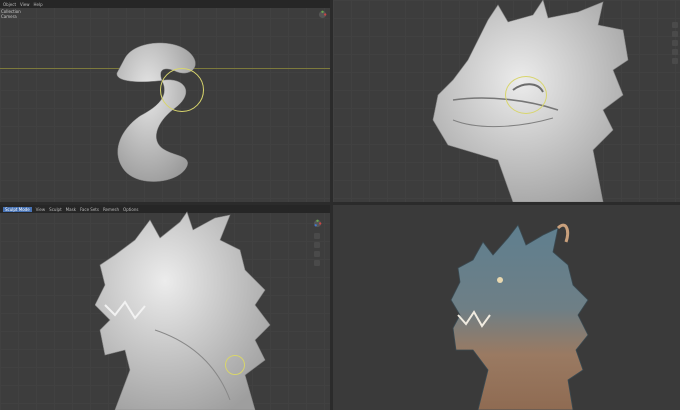 This screenshot has width=680, height=410. I want to click on outliner: Collection Camera, so click(11, 14).